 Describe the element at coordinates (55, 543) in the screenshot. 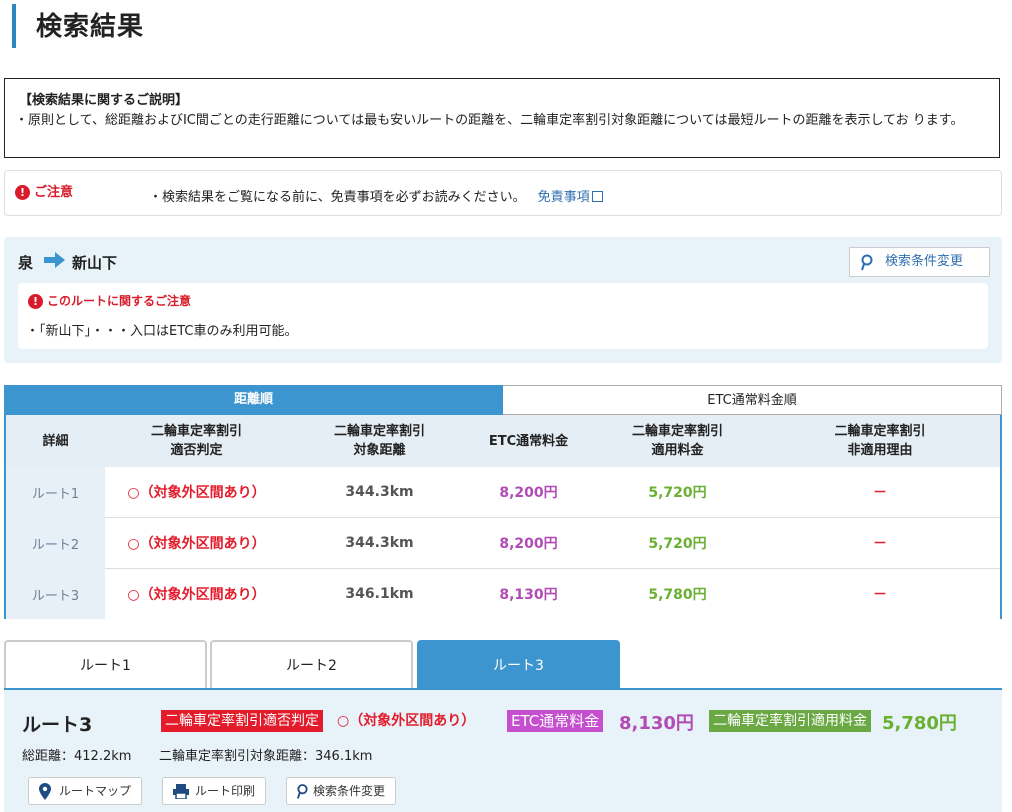

I see `route-name-cell: ルート2` at that location.